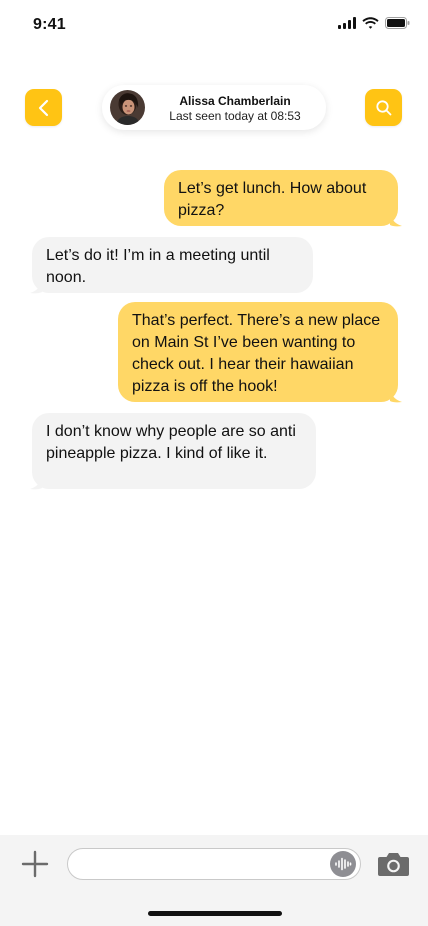  Describe the element at coordinates (397, 23) in the screenshot. I see `battery-icon` at that location.